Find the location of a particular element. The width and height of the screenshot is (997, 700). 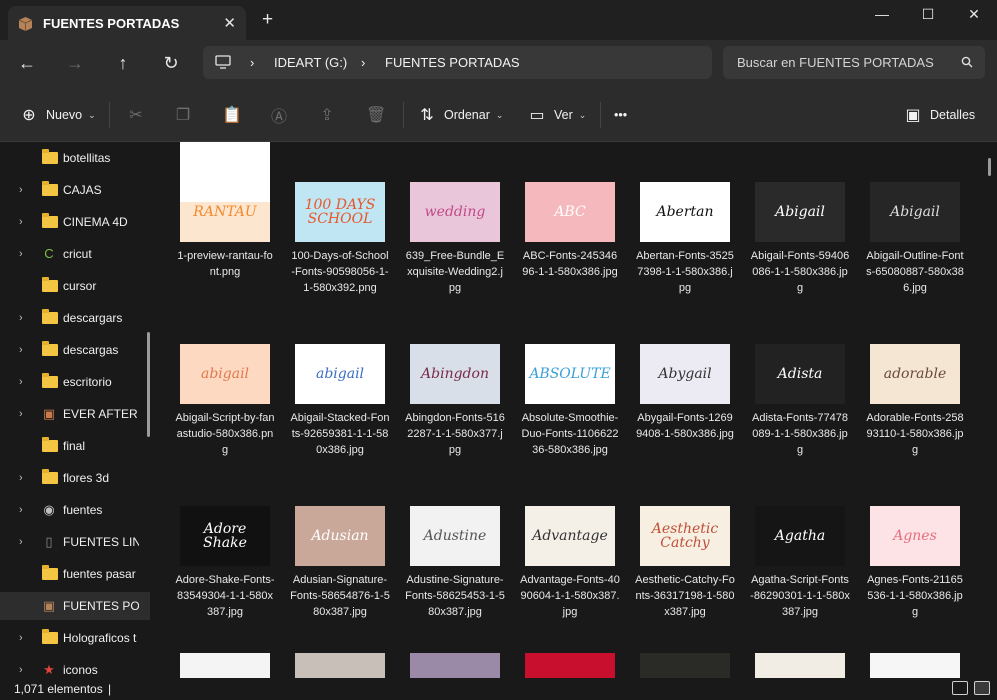

forward-button: → is located at coordinates (75, 64).